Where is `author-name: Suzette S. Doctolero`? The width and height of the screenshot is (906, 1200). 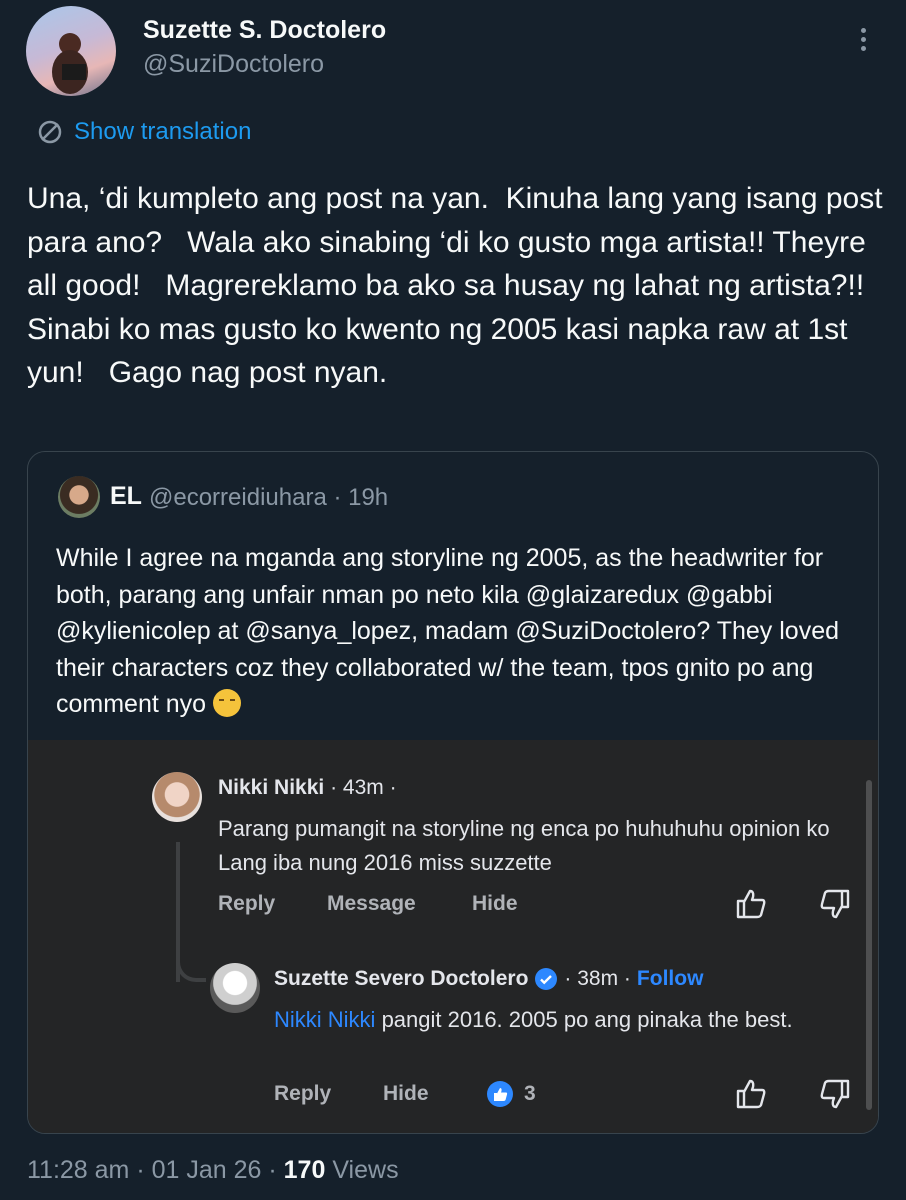
author-name: Suzette S. Doctolero is located at coordinates (264, 30).